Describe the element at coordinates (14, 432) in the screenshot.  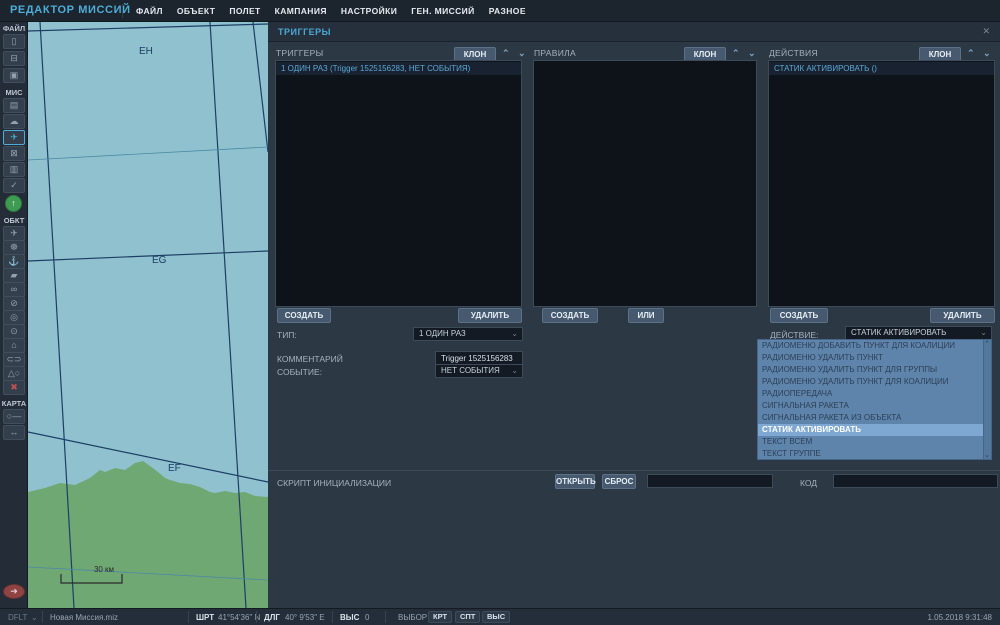
I see `distance-icon: ↔` at that location.